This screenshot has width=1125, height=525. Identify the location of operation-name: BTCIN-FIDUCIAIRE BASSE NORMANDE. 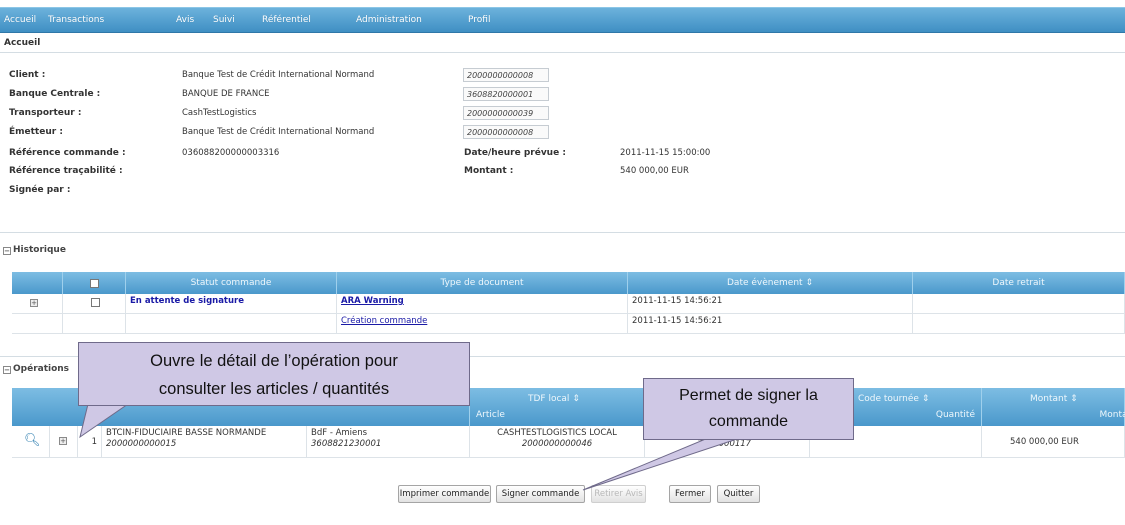
(186, 433).